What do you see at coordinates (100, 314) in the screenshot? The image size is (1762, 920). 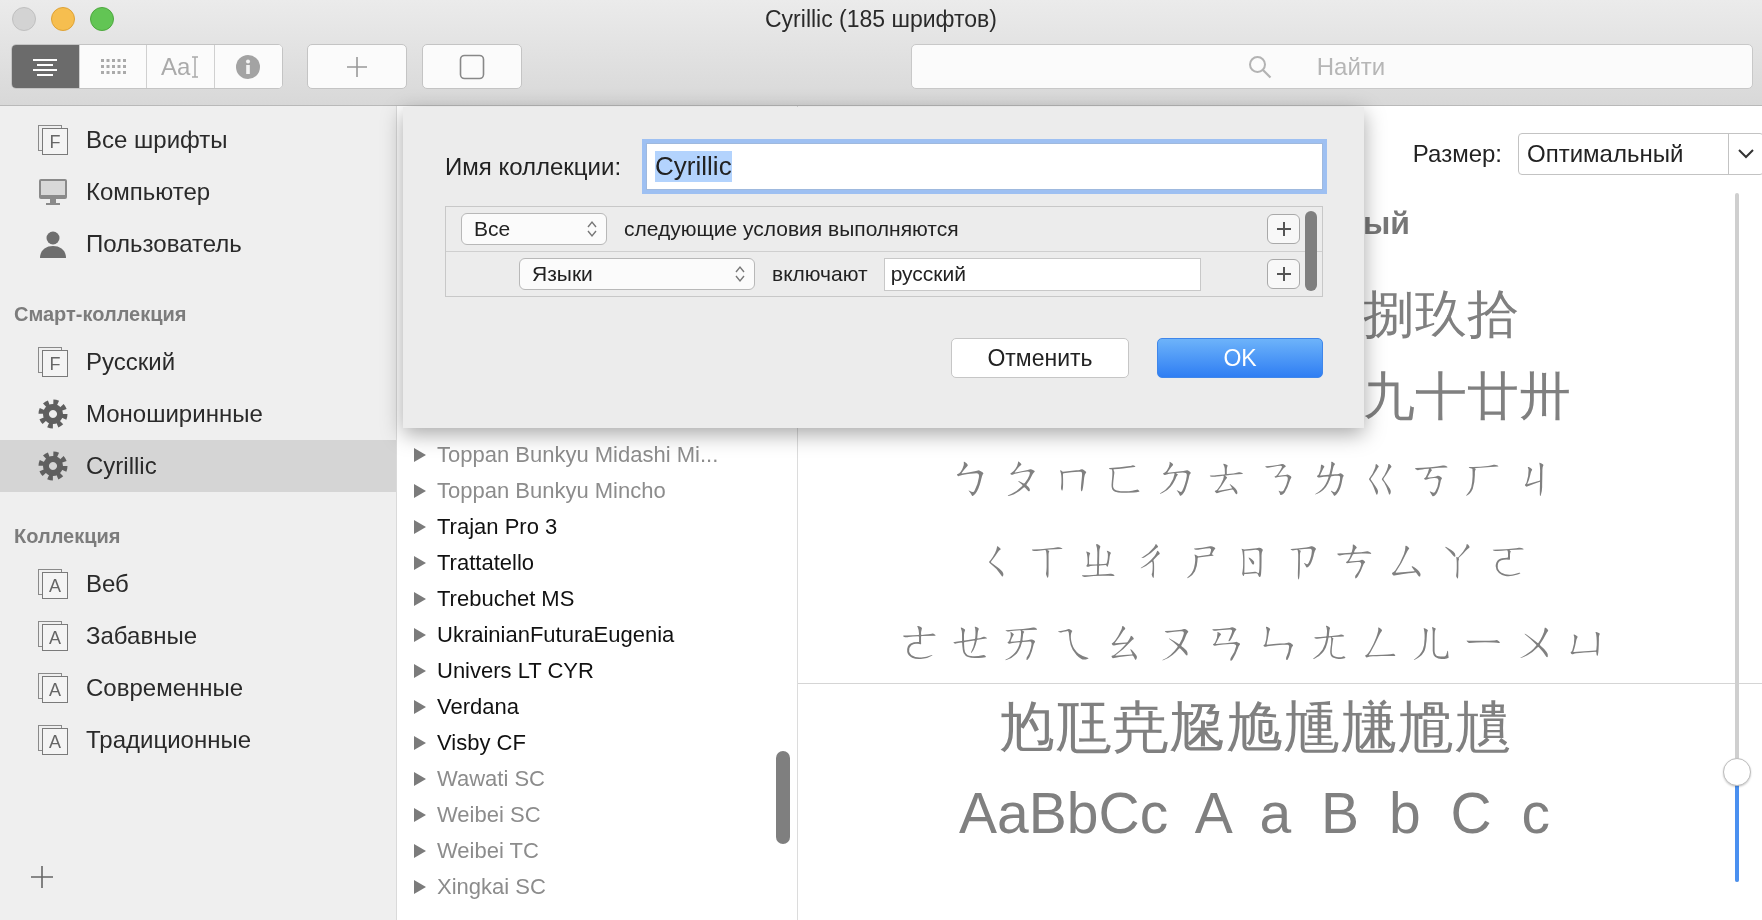 I see `section-header: Смарт-коллекция` at bounding box center [100, 314].